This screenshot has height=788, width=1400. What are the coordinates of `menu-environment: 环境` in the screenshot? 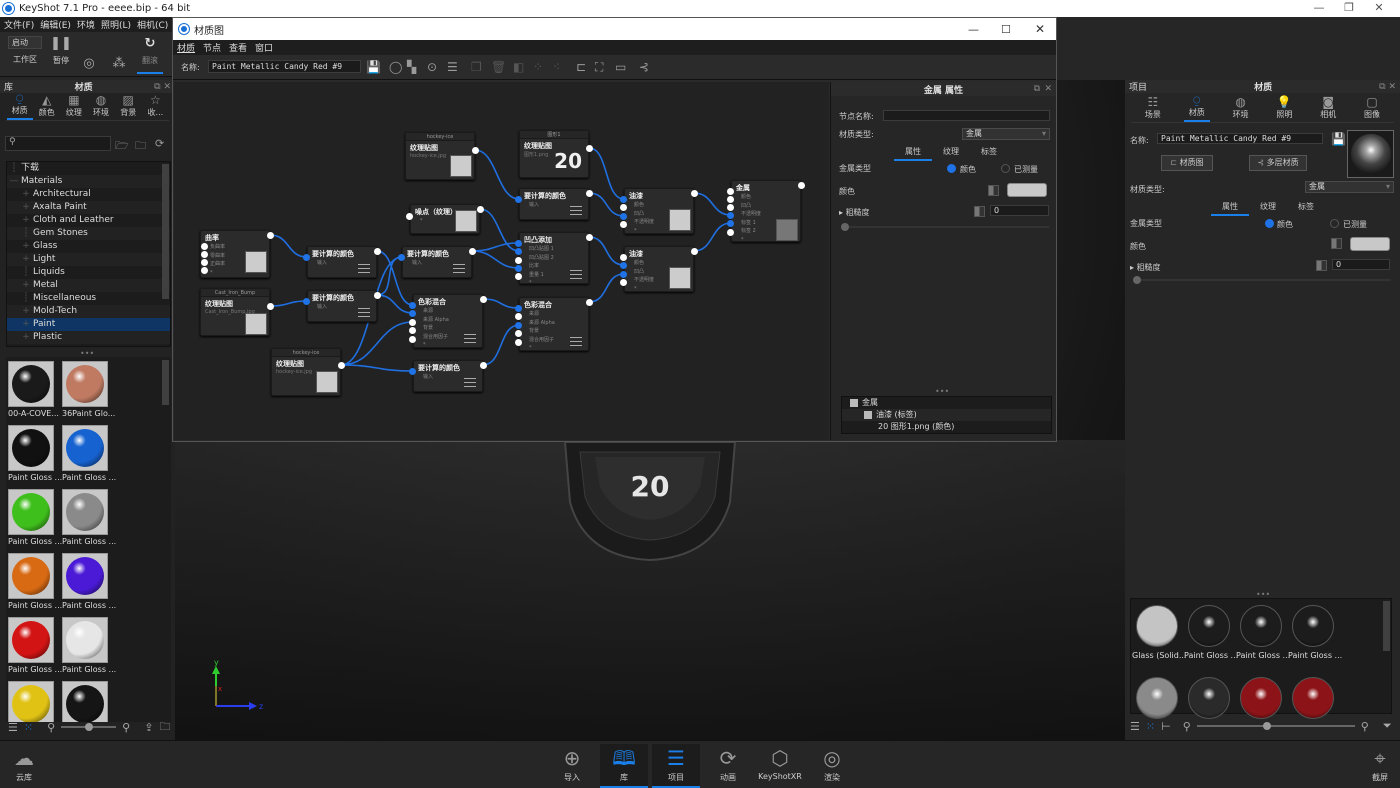 It's located at (86, 24).